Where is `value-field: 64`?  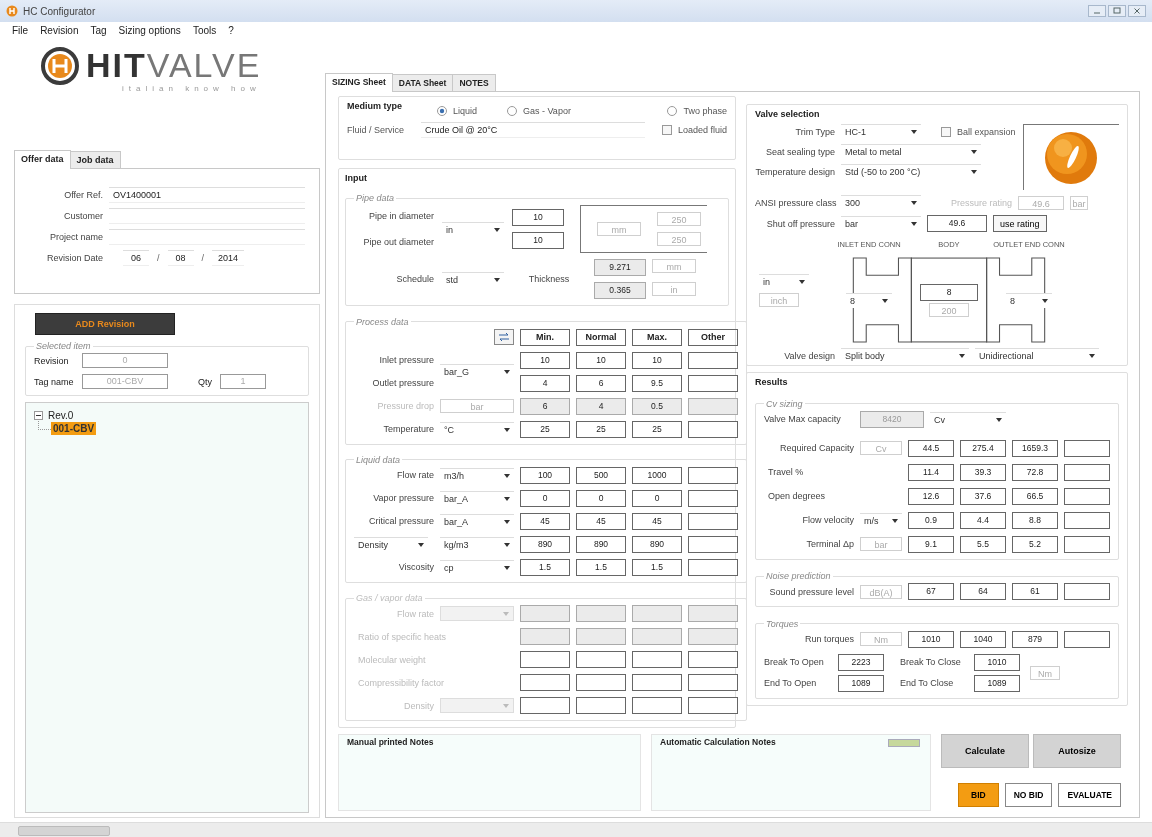 value-field: 64 is located at coordinates (983, 592).